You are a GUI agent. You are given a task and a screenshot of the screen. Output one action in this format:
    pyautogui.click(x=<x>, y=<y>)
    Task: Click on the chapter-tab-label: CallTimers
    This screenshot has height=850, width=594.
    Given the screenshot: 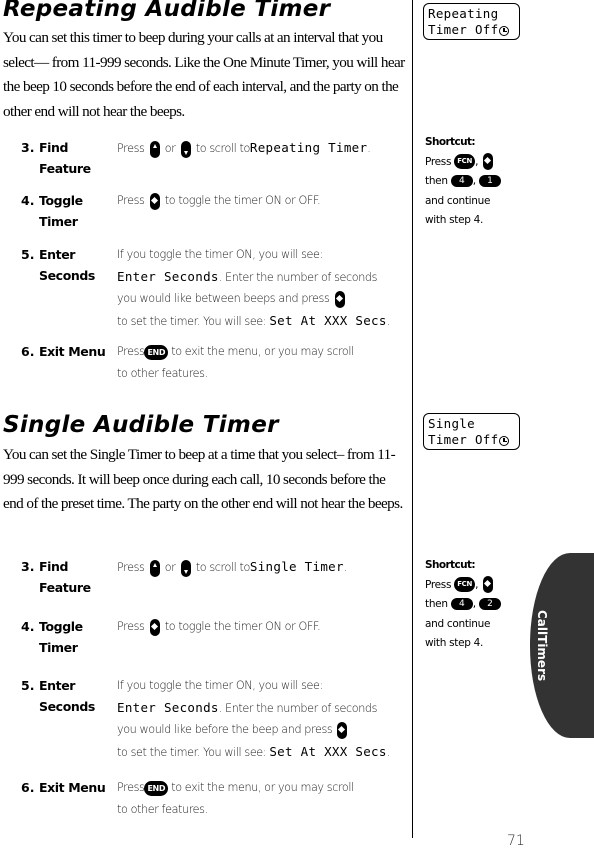 What is the action you would take?
    pyautogui.click(x=542, y=646)
    